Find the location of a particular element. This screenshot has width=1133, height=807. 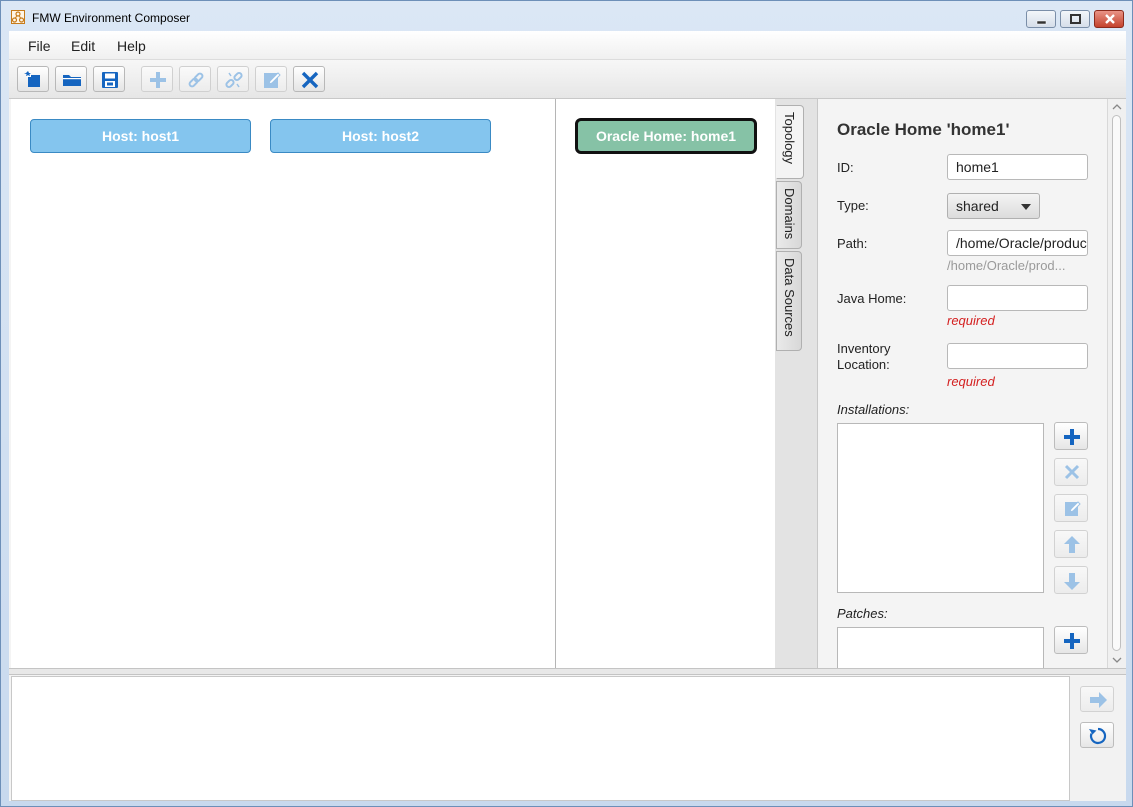

type-select: shared is located at coordinates (993, 206).